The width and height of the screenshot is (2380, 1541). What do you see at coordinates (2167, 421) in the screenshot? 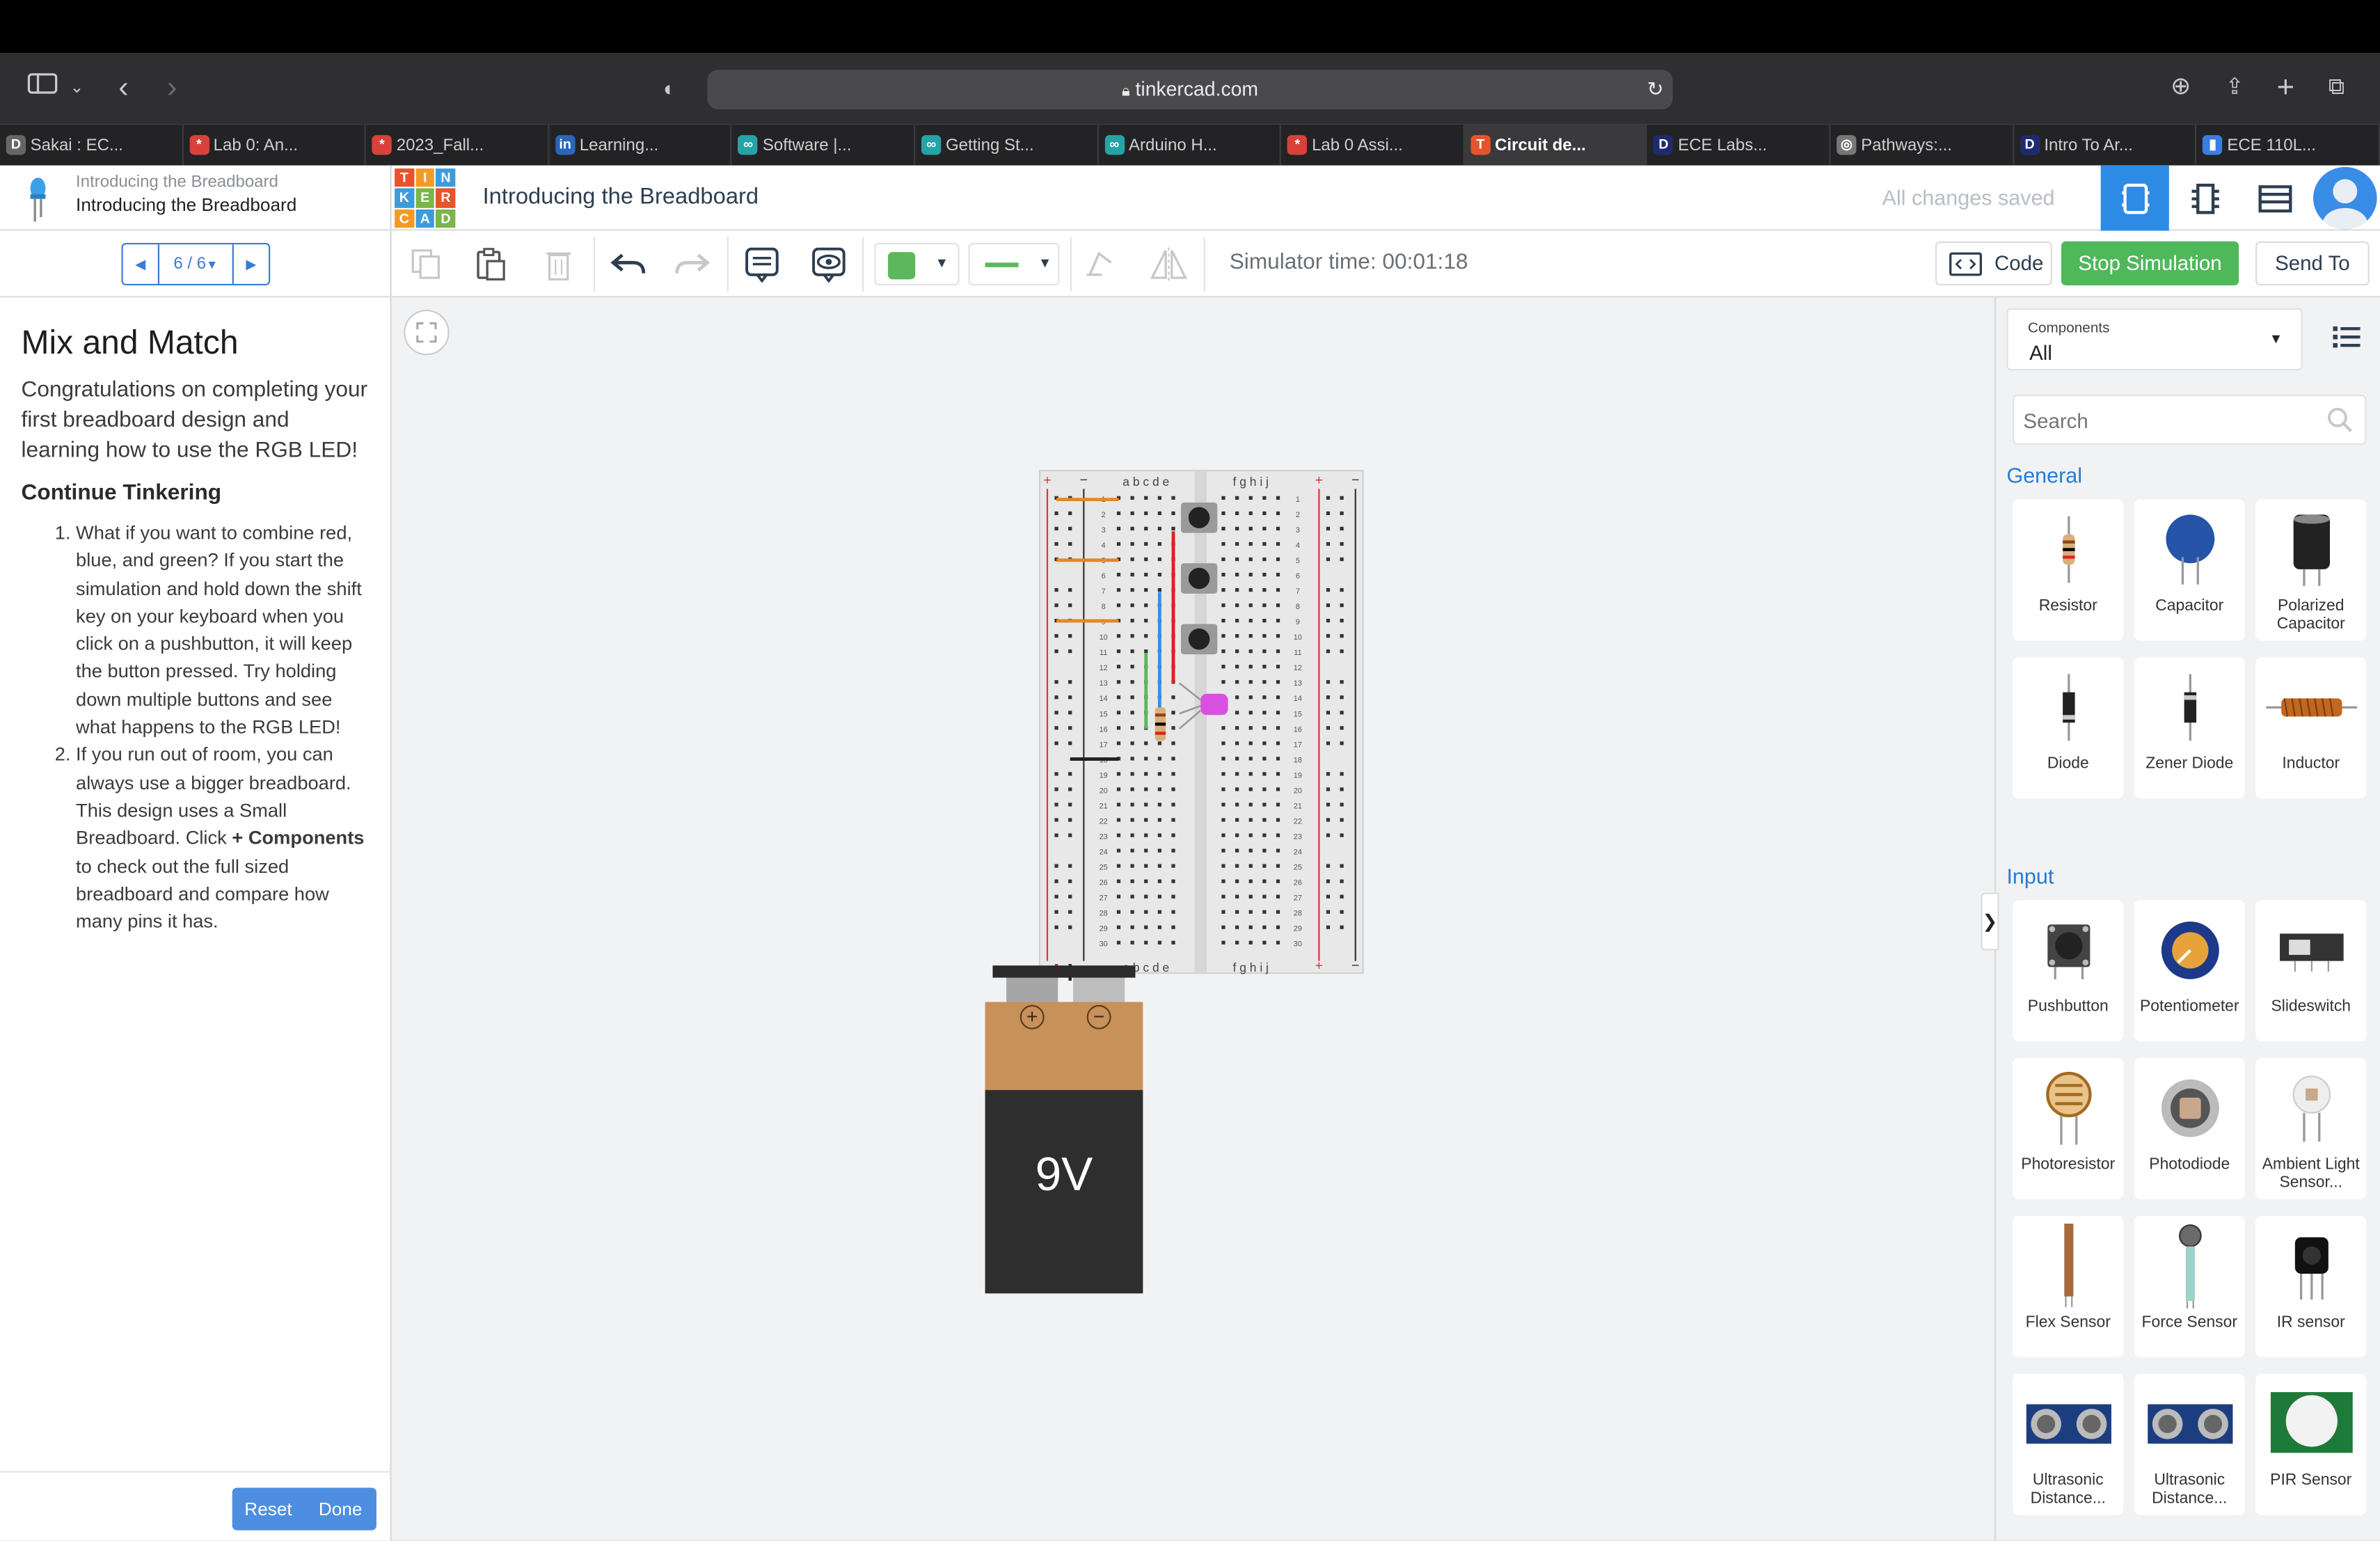
I see `search-input` at bounding box center [2167, 421].